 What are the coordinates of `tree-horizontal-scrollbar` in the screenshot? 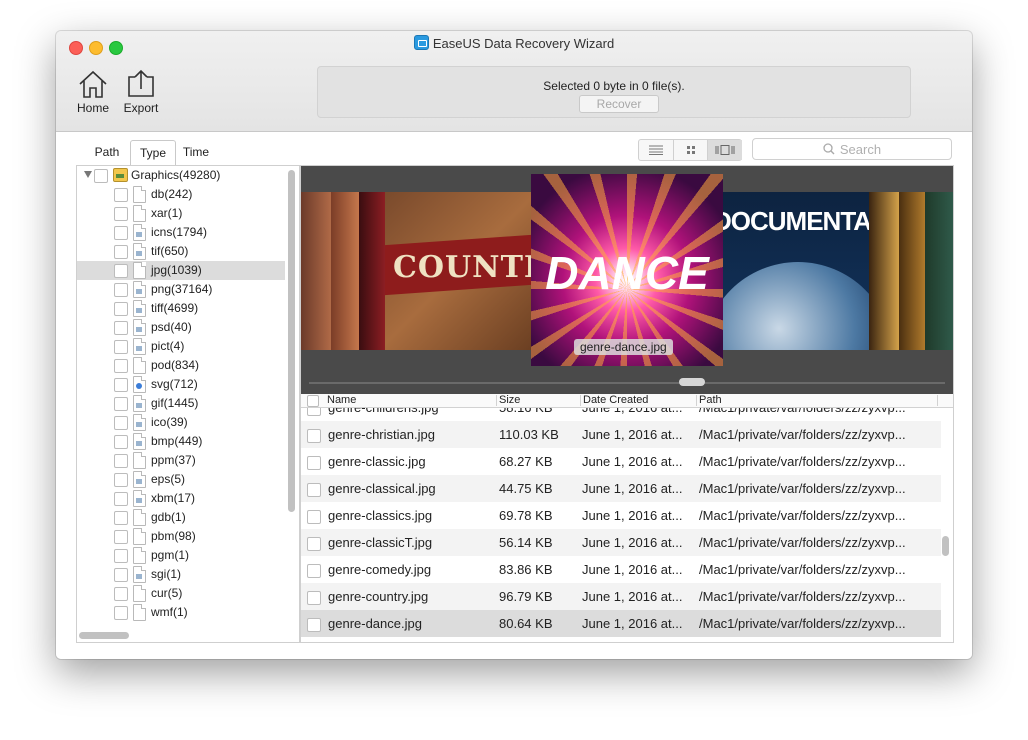 It's located at (104, 635).